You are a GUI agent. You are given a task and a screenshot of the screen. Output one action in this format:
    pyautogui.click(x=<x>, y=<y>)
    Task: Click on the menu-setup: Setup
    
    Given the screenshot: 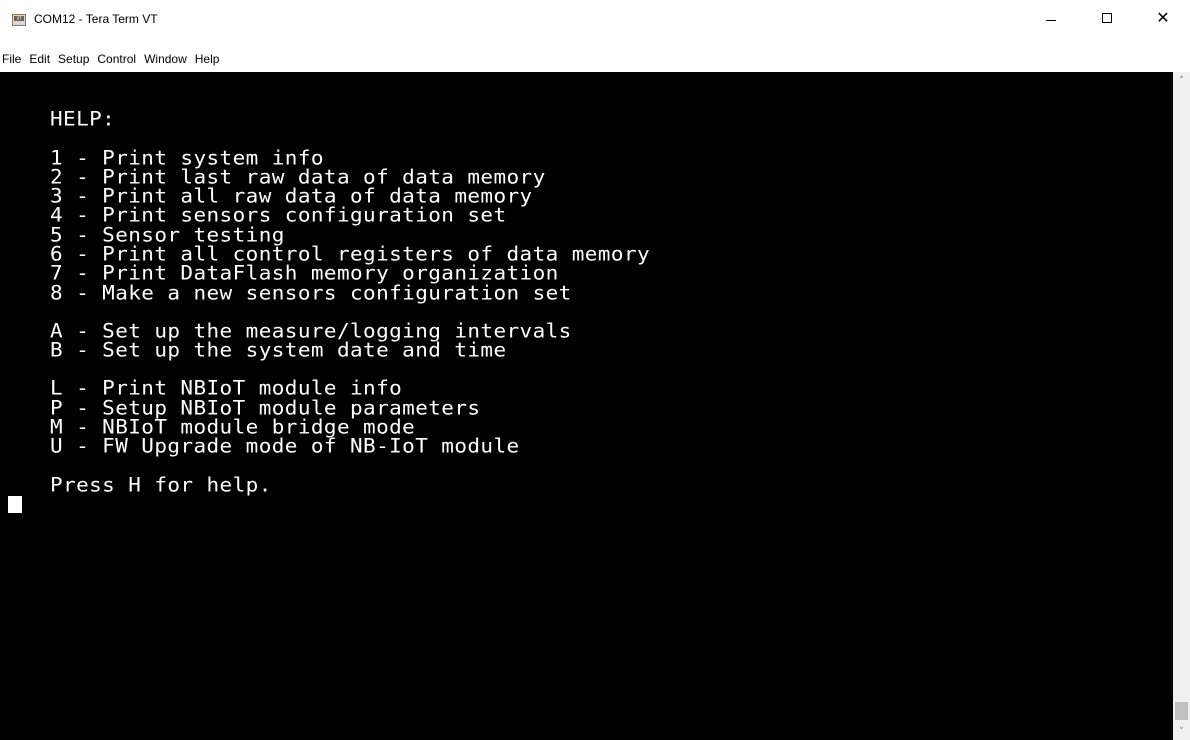 What is the action you would take?
    pyautogui.click(x=73, y=59)
    